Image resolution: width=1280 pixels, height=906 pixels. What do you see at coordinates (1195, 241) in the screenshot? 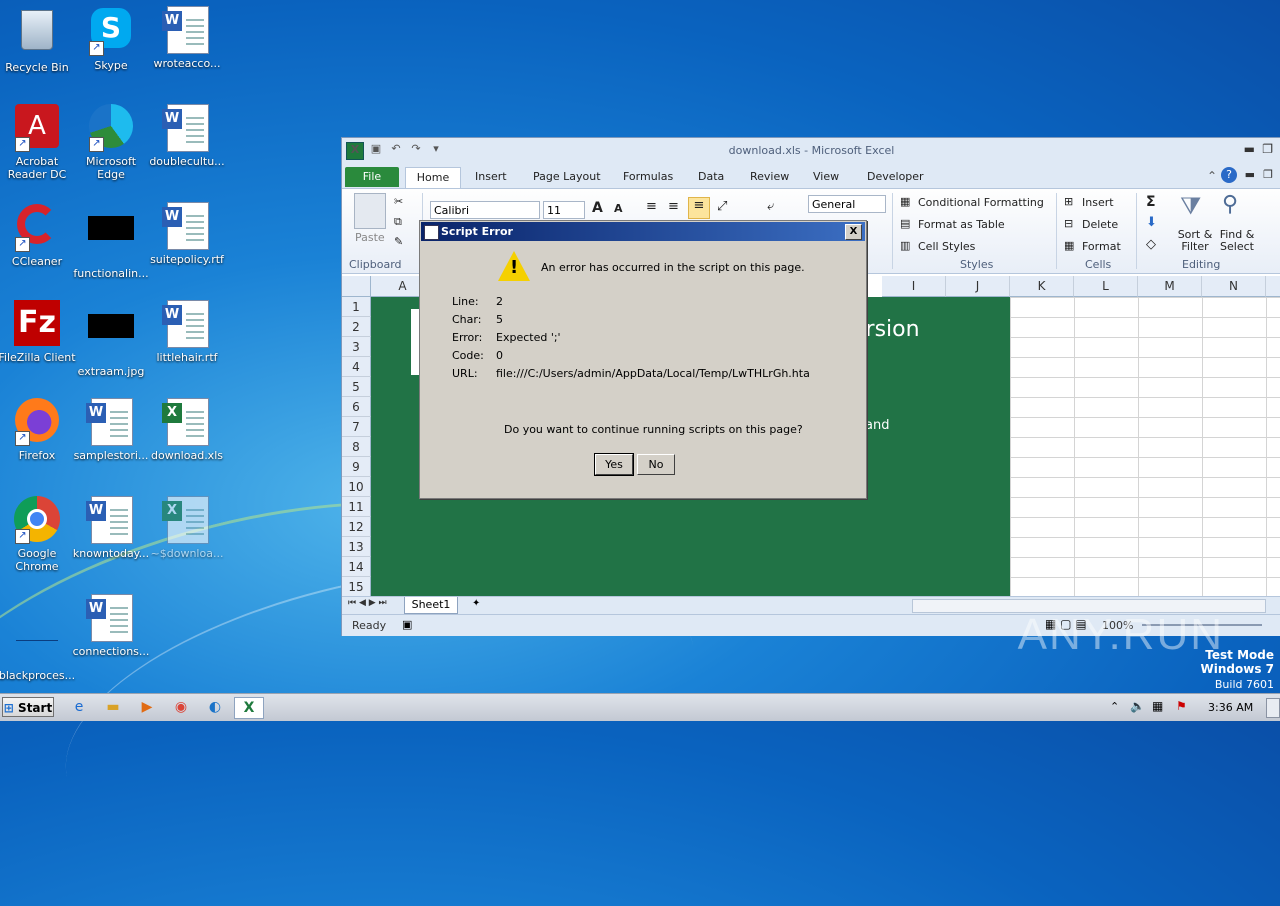
I see `sort-filter-button: Sort & Filter` at bounding box center [1195, 241].